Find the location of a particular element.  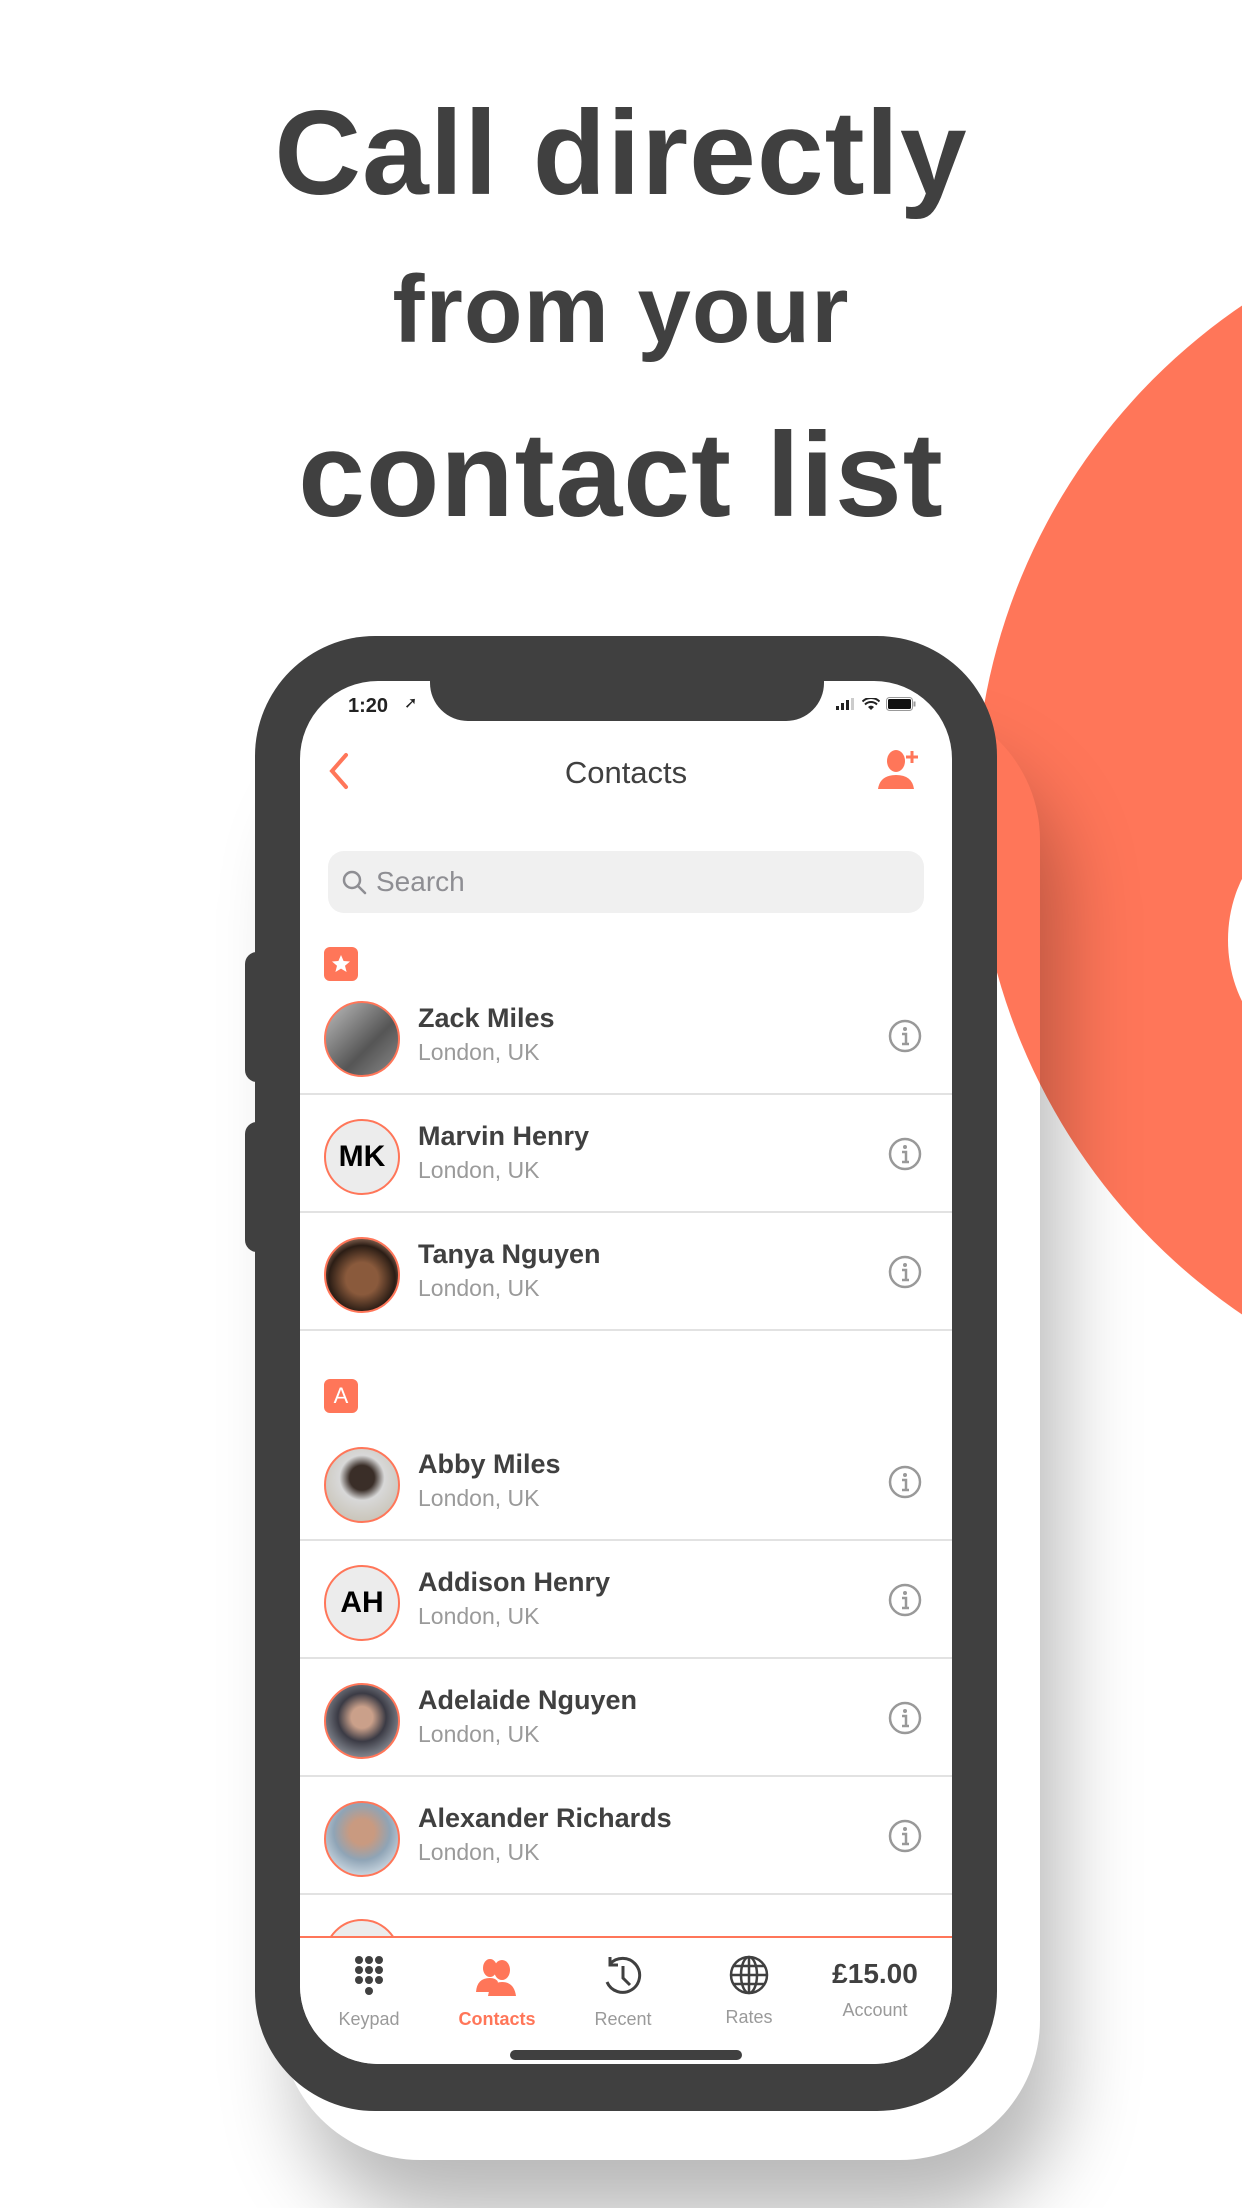

tab-label: Keypad is located at coordinates (369, 2019).